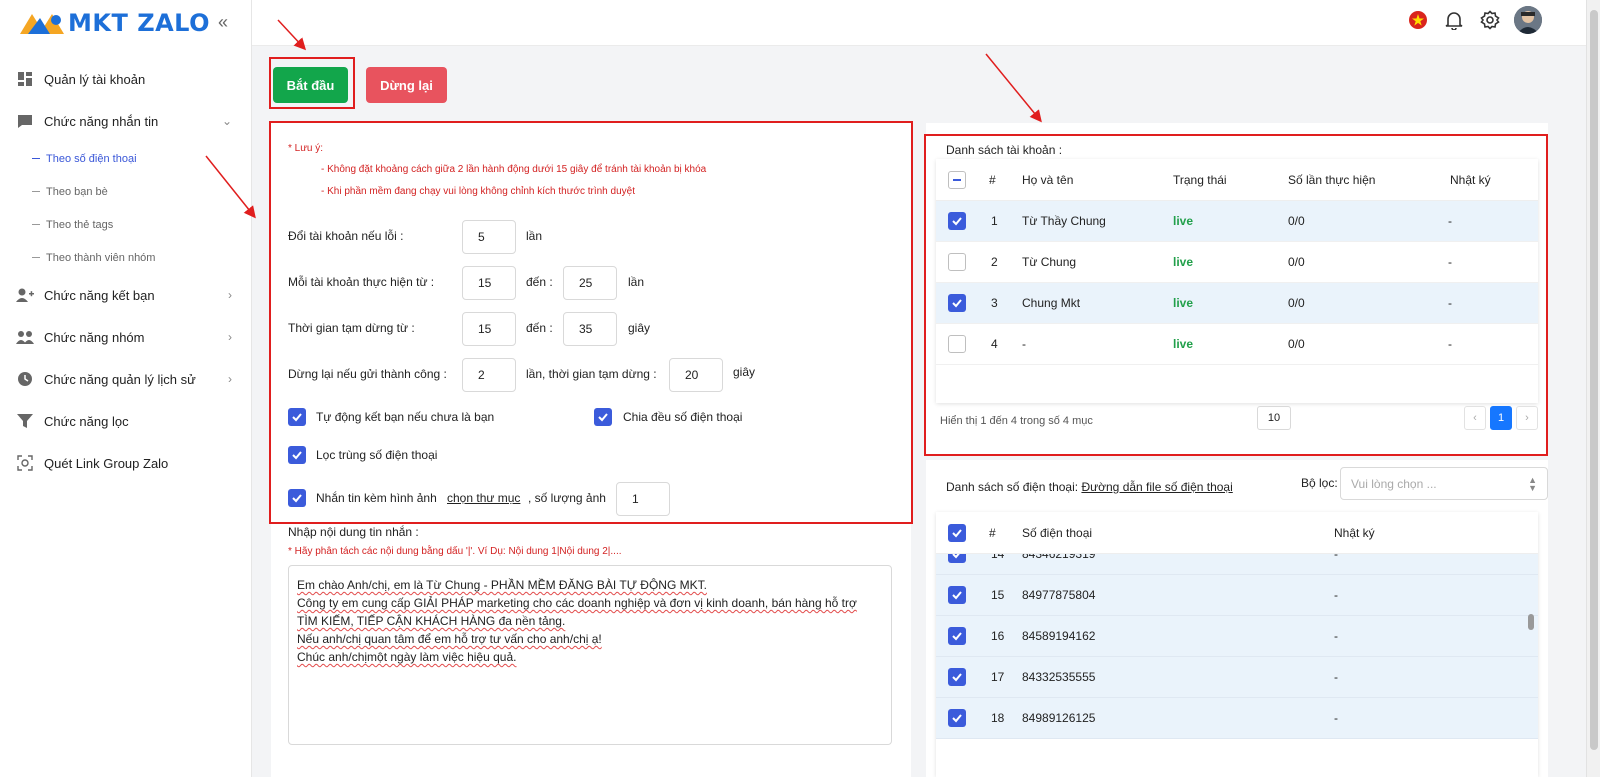 The image size is (1600, 777). What do you see at coordinates (1296, 262) in the screenshot?
I see `row-count: 0/0` at bounding box center [1296, 262].